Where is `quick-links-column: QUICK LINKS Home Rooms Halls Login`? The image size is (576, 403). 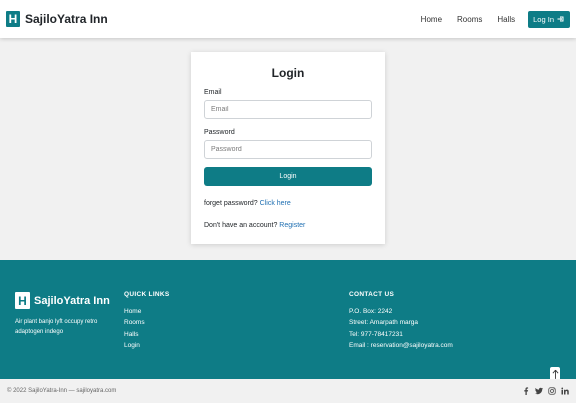 quick-links-column: QUICK LINKS Home Rooms Halls Login is located at coordinates (147, 321).